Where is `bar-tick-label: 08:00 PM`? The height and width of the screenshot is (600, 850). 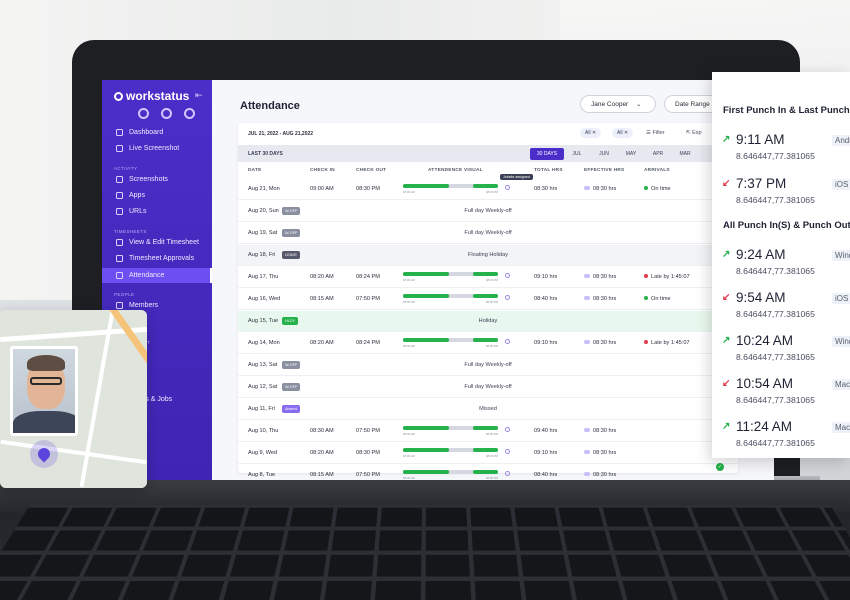 bar-tick-label: 08:00 PM is located at coordinates (492, 192).